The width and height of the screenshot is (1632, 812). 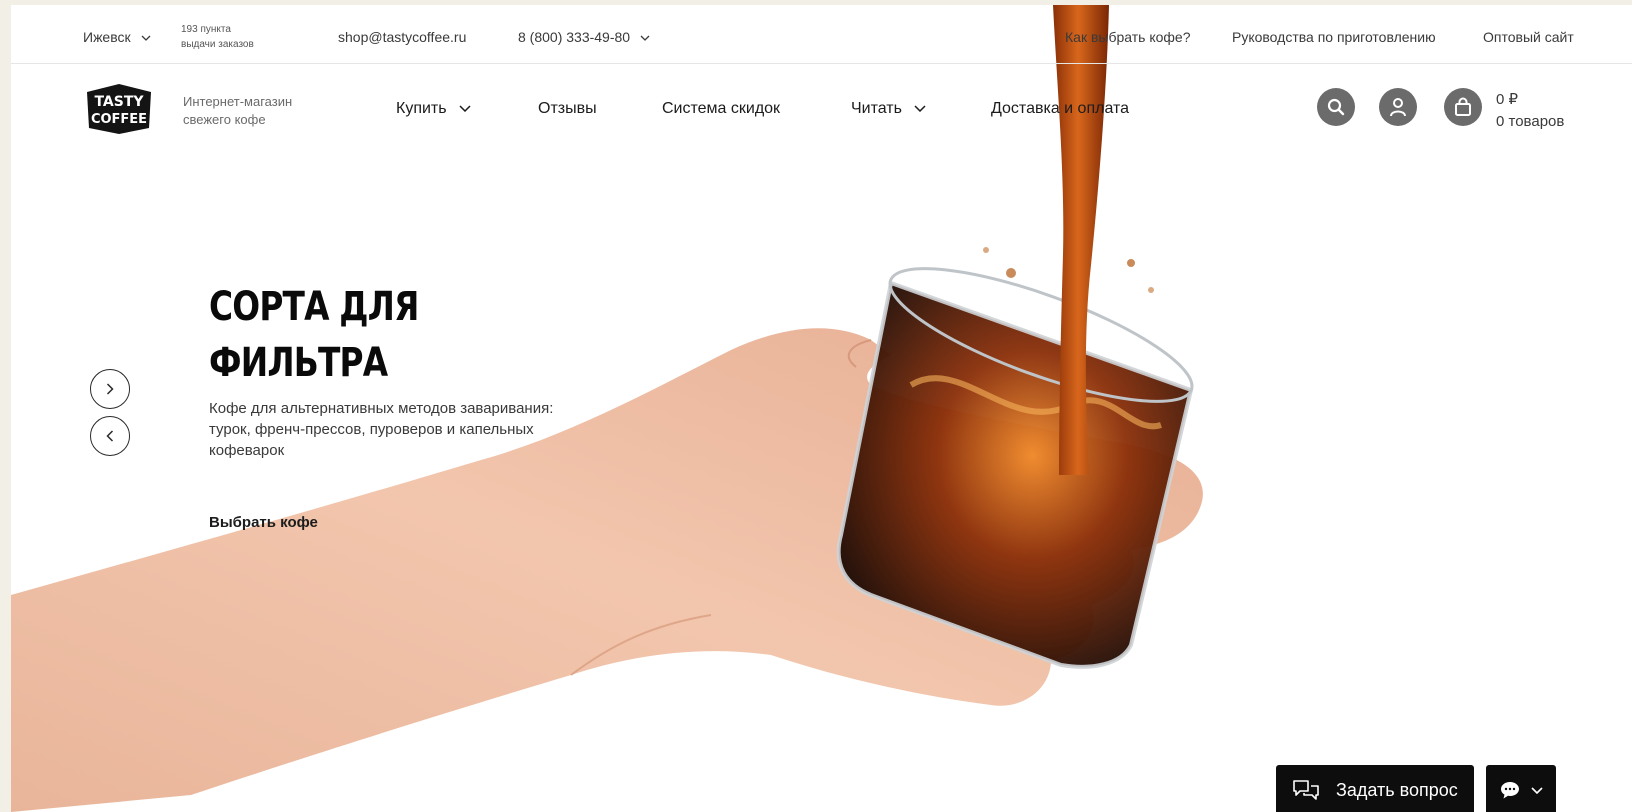 I want to click on logo: TASTY COFFEE, so click(x=119, y=109).